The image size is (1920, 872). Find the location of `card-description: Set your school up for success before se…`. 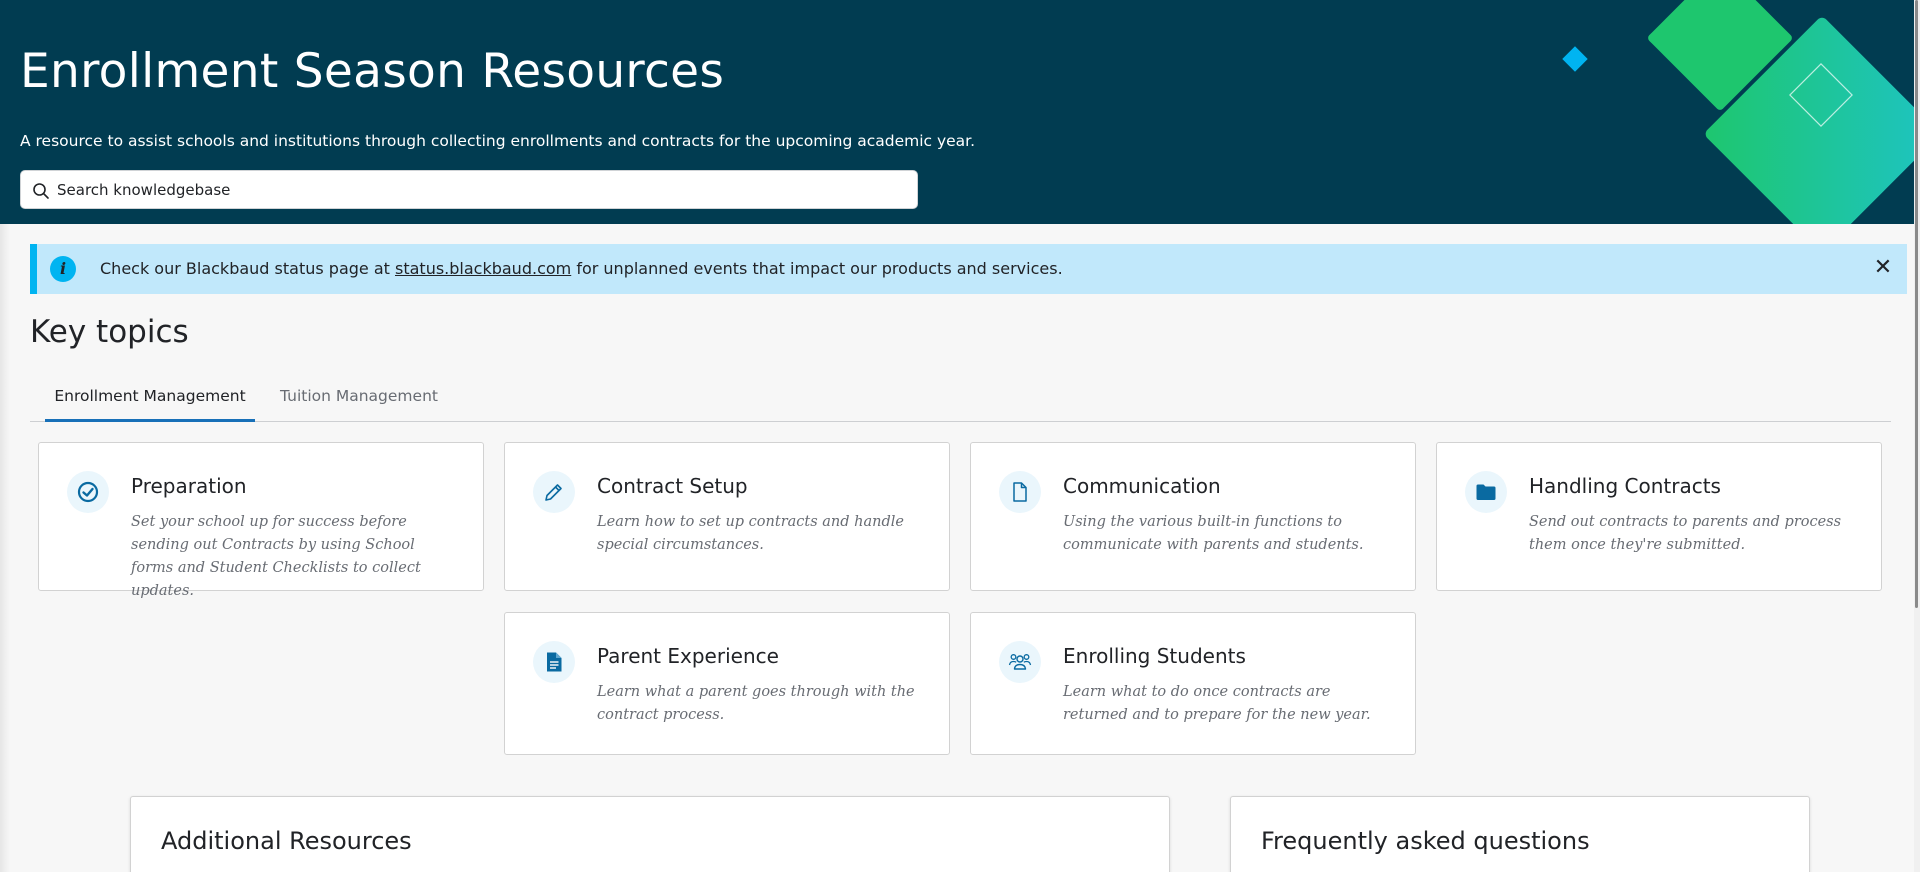

card-description: Set your school up for success before se… is located at coordinates (276, 556).